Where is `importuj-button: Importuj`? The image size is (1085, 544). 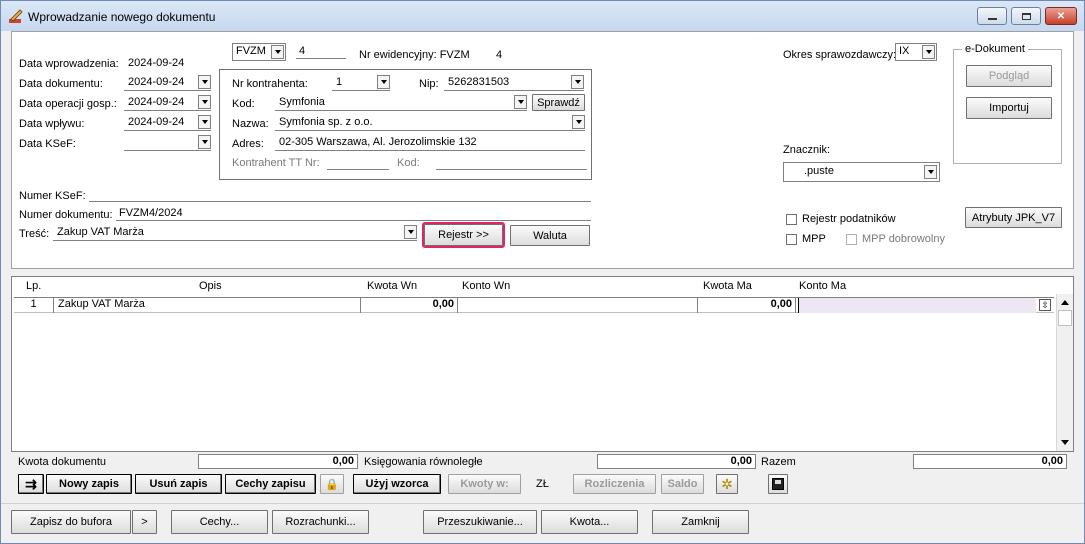 importuj-button: Importuj is located at coordinates (1009, 108).